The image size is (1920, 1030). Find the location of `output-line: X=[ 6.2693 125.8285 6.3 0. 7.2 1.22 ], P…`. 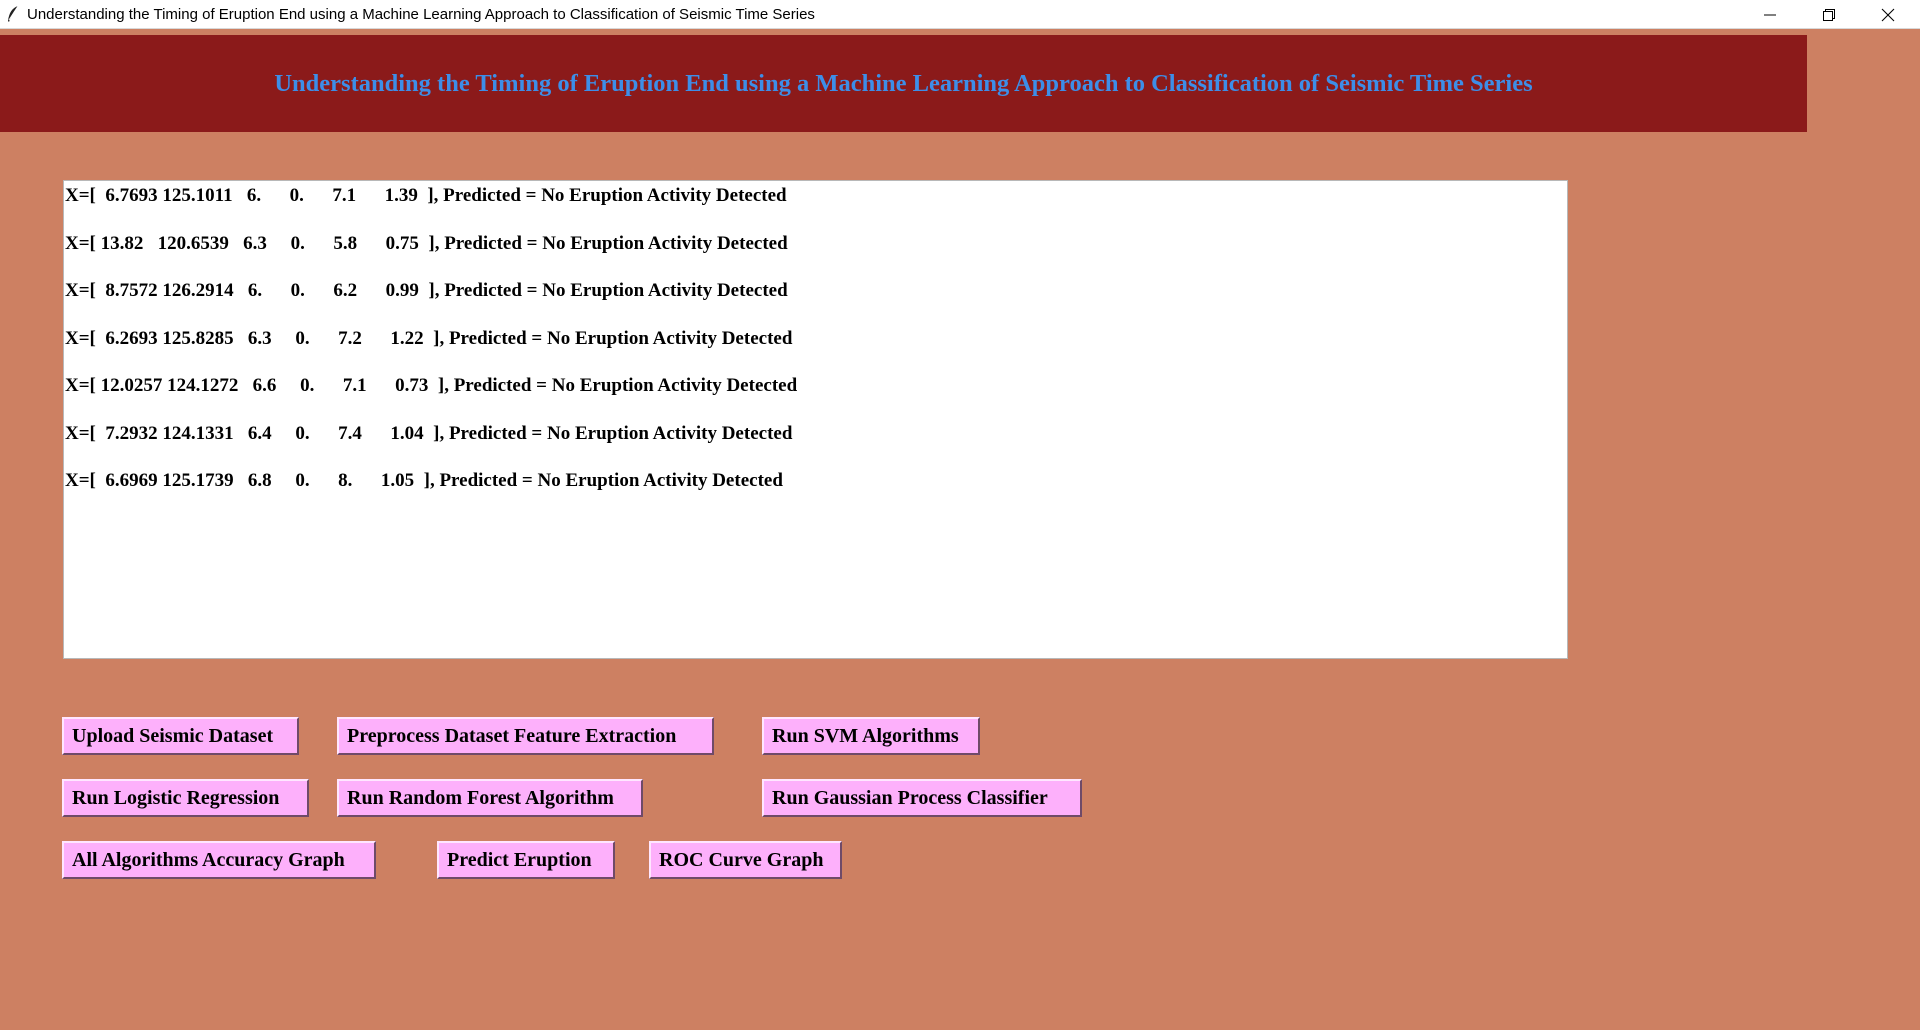

output-line: X=[ 6.2693 125.8285 6.3 0. 7.2 1.22 ], P… is located at coordinates (429, 338).